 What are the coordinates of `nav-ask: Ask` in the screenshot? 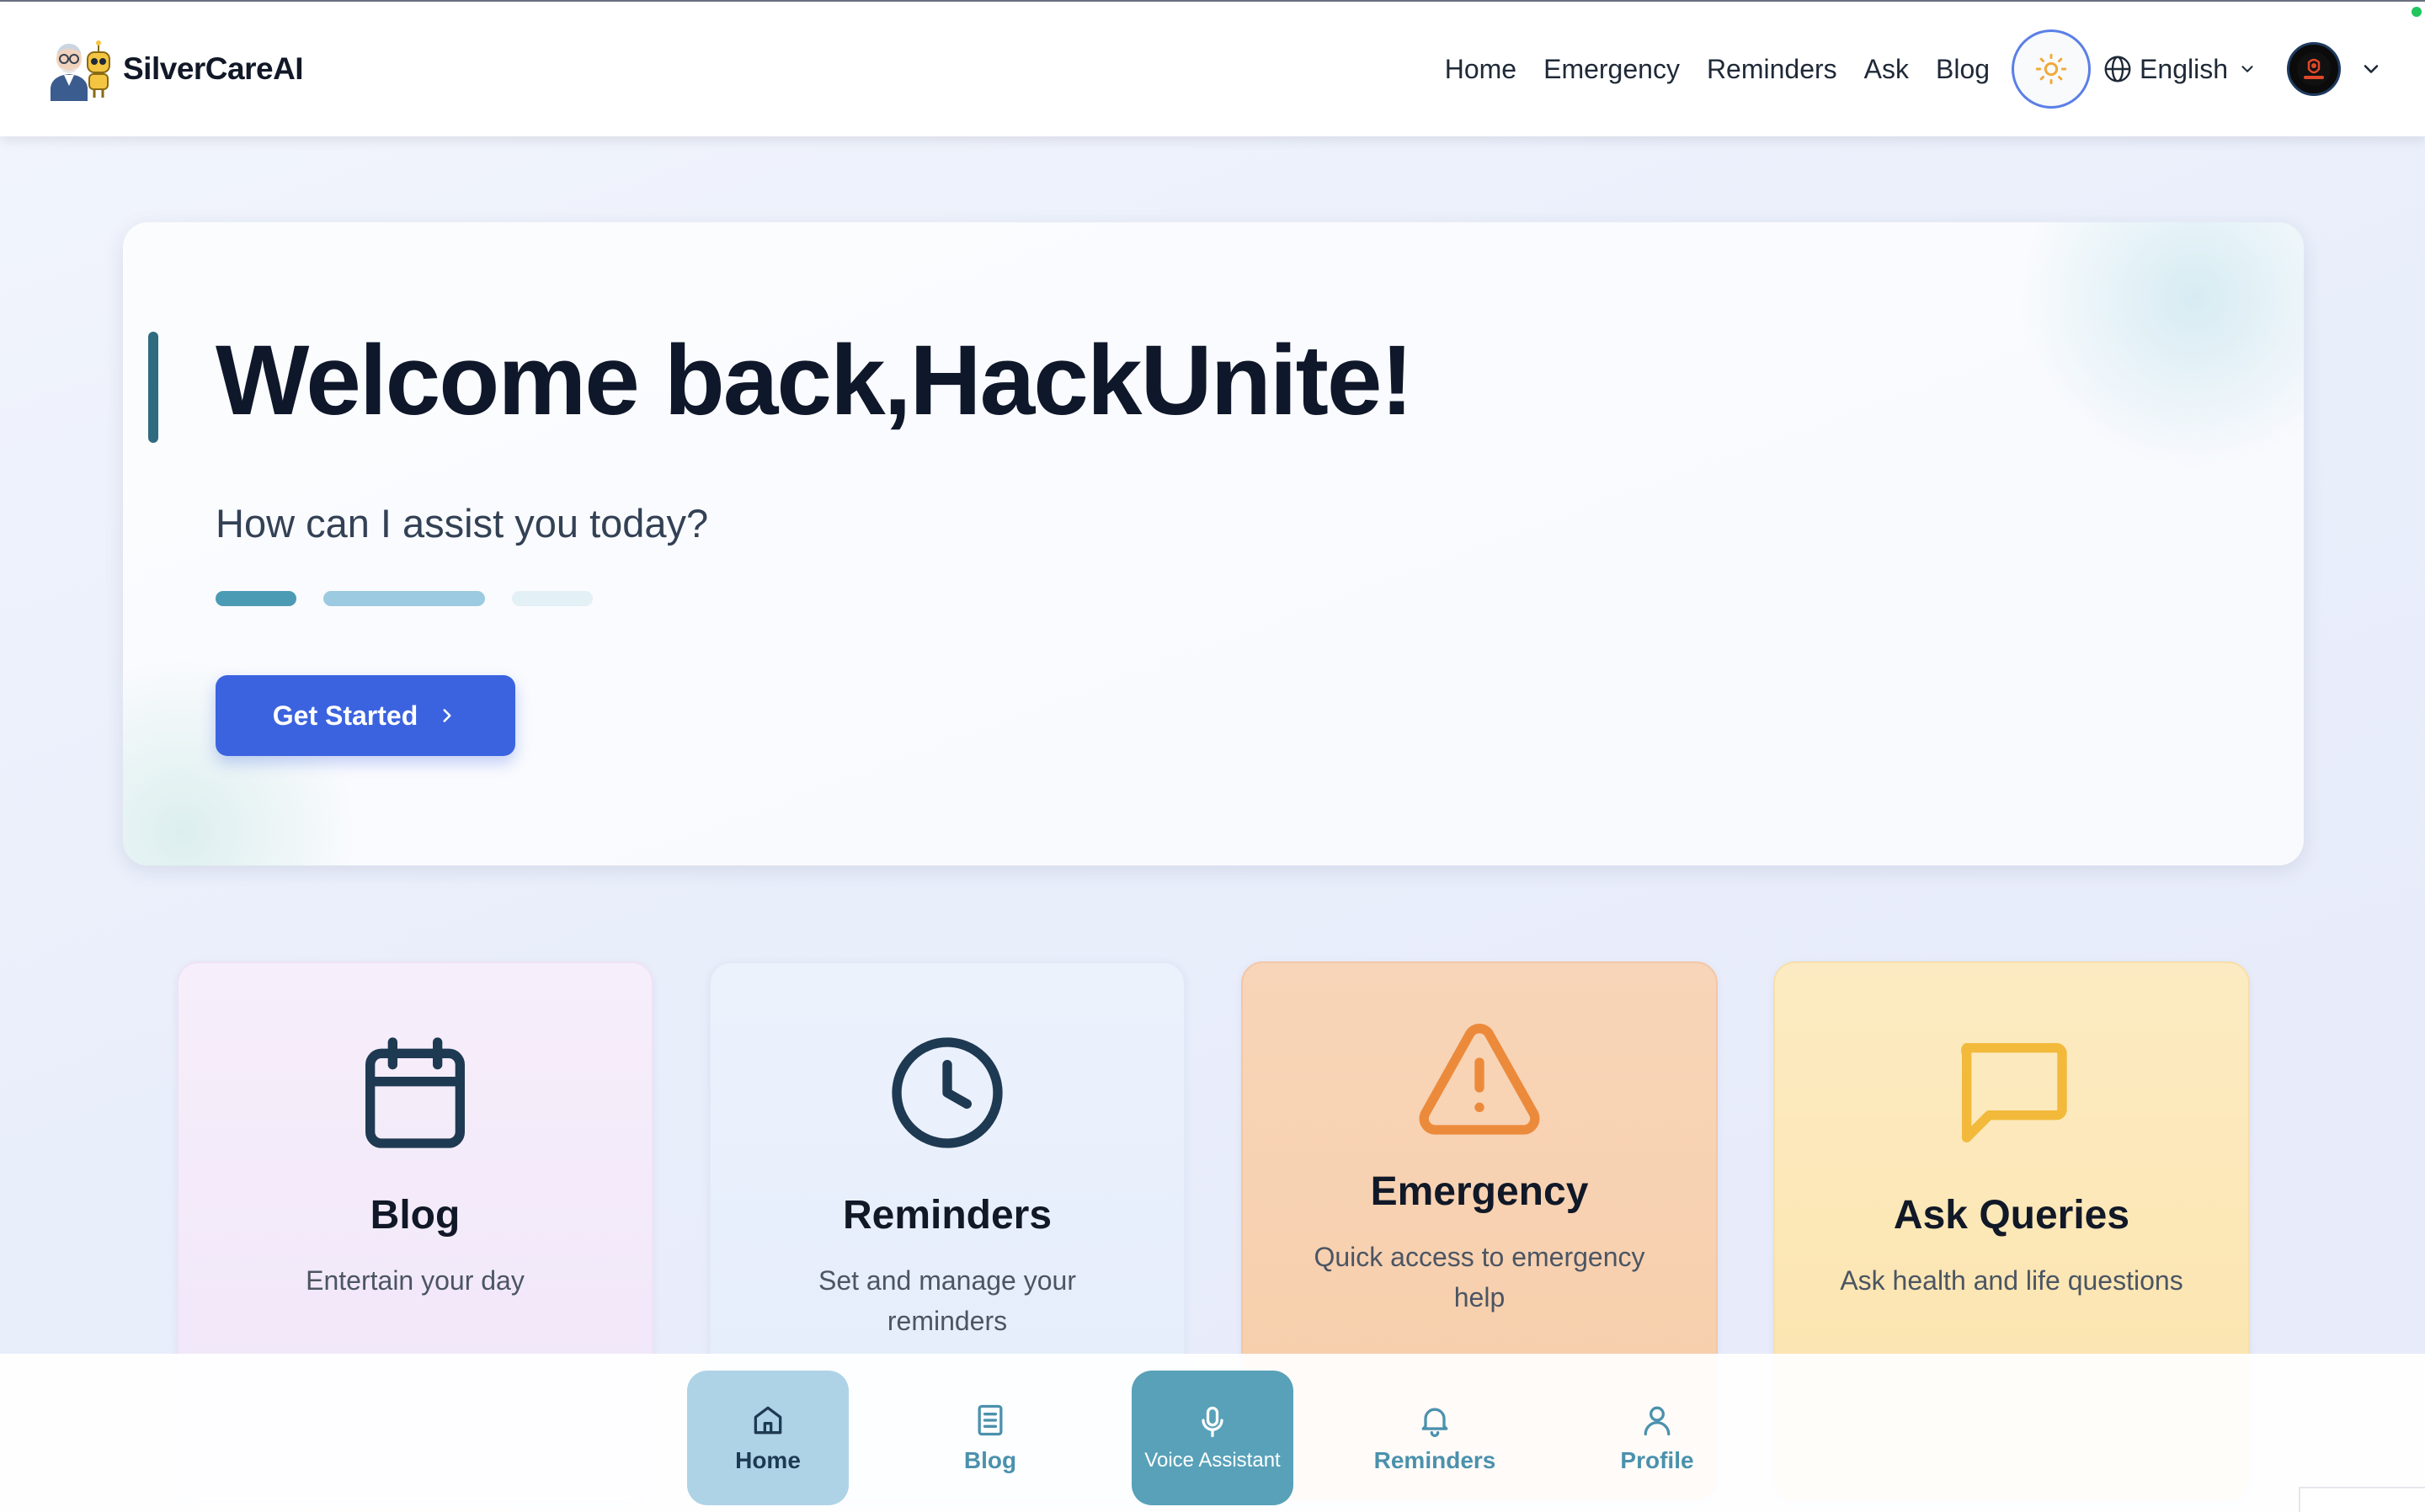 It's located at (1886, 70).